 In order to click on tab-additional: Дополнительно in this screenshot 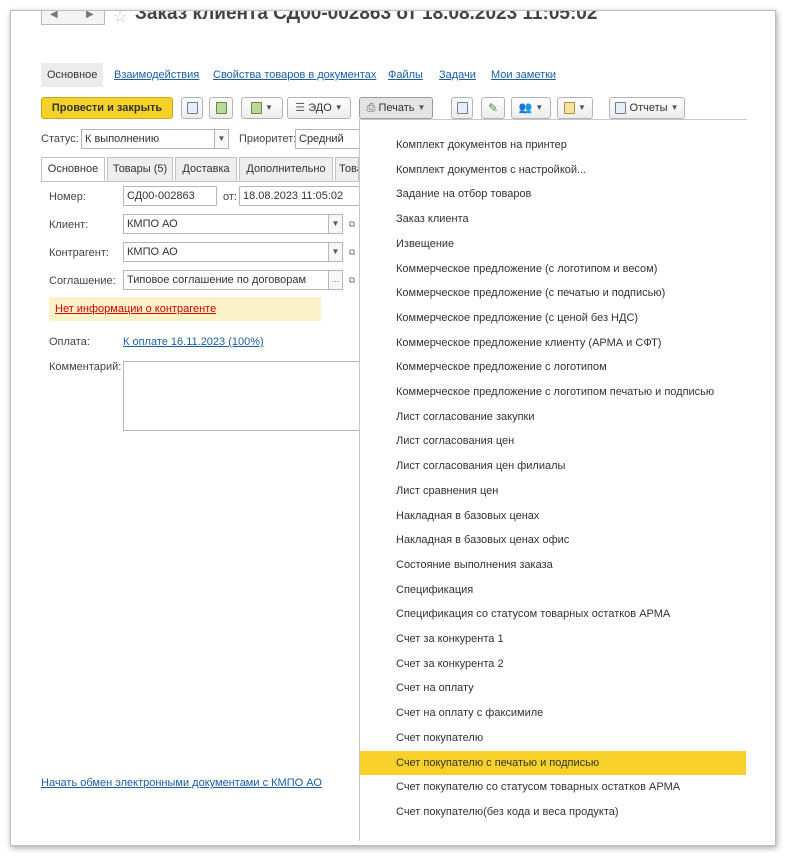, I will do `click(286, 169)`.